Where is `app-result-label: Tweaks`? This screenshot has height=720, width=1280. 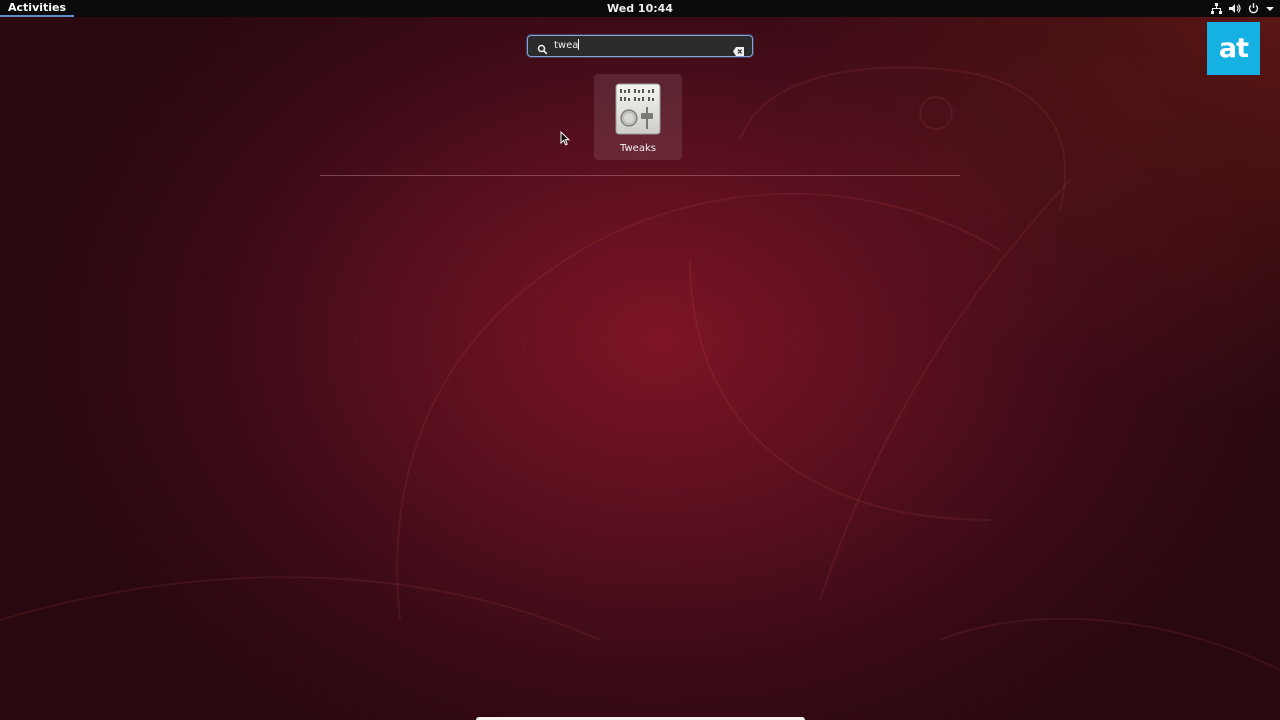 app-result-label: Tweaks is located at coordinates (638, 148).